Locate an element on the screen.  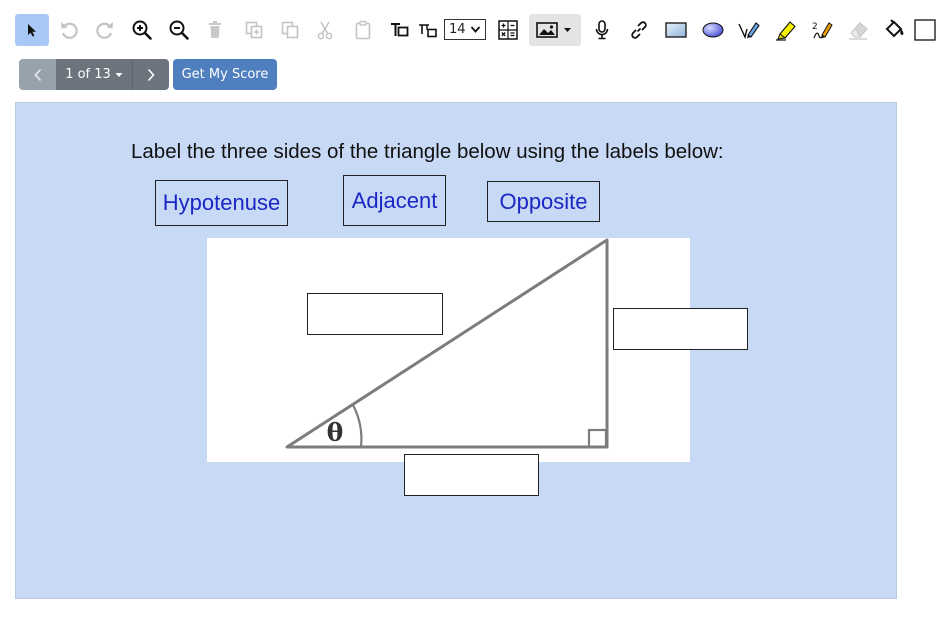
microphone-button is located at coordinates (602, 30).